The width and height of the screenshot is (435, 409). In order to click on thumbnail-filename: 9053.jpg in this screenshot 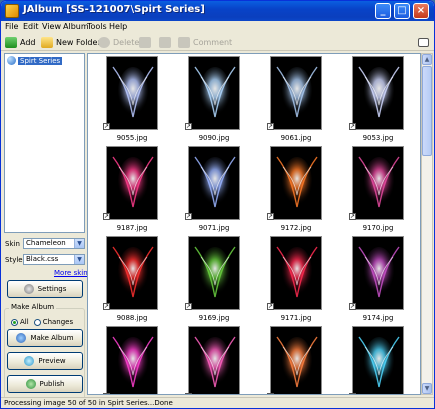, I will do `click(378, 138)`.